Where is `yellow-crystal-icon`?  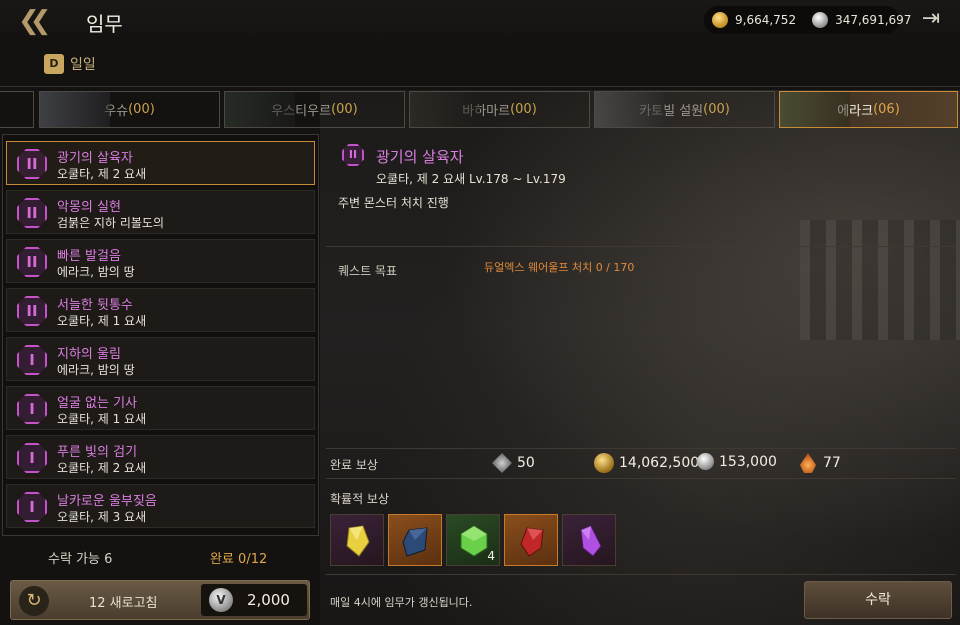
yellow-crystal-icon is located at coordinates (358, 541).